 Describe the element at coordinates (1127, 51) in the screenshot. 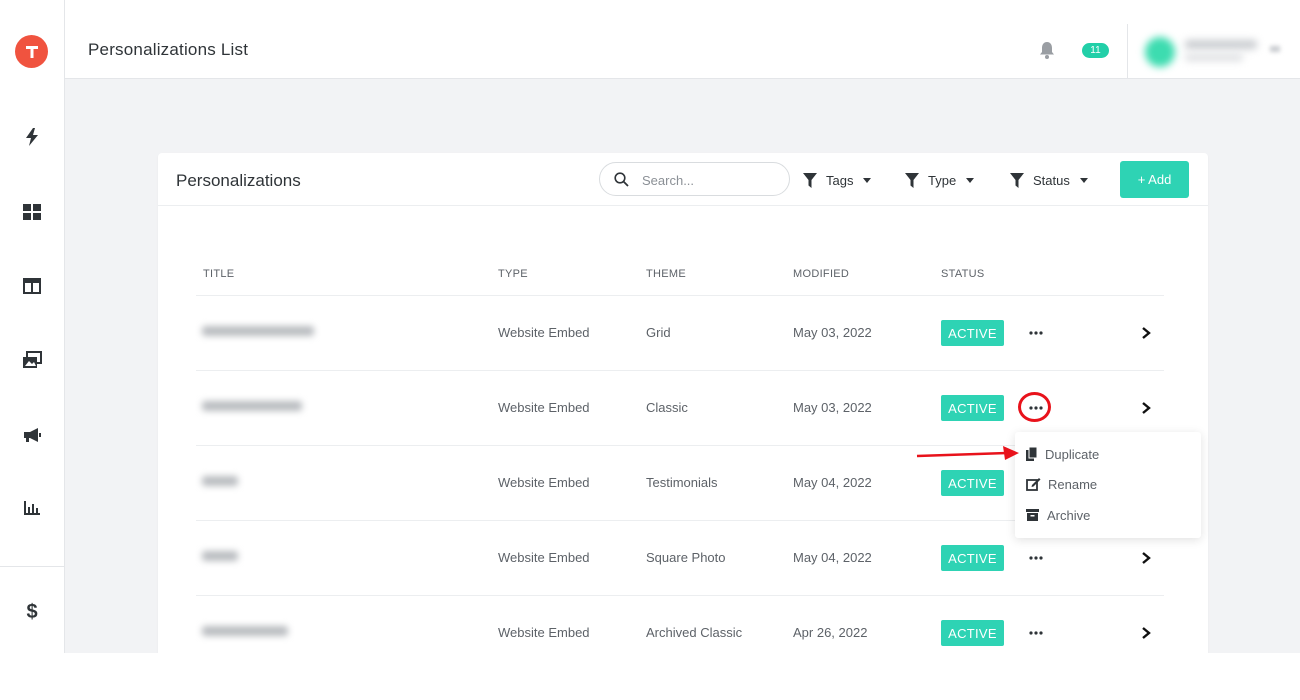

I see `header-divider` at that location.